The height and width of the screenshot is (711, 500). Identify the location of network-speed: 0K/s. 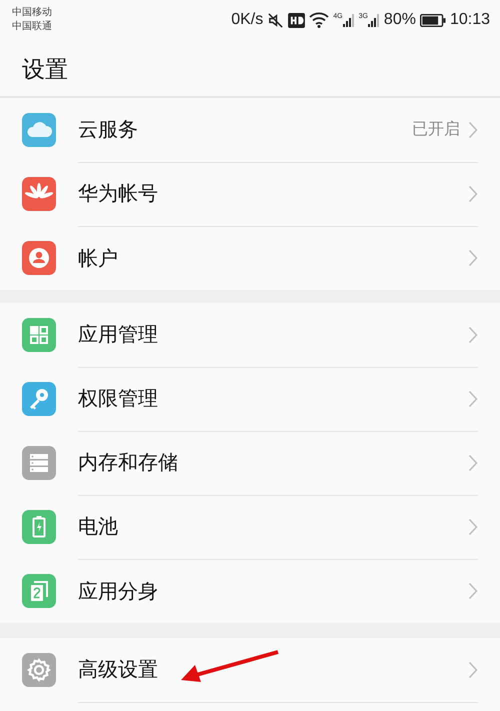
(247, 20).